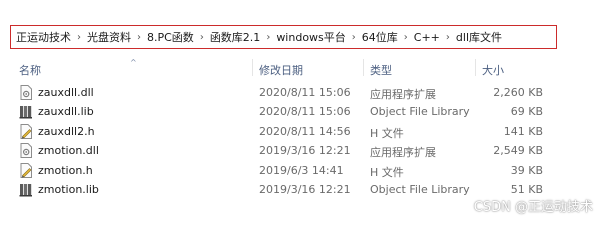 The image size is (601, 240). What do you see at coordinates (427, 37) in the screenshot?
I see `breadcrumb-item-7: C++` at bounding box center [427, 37].